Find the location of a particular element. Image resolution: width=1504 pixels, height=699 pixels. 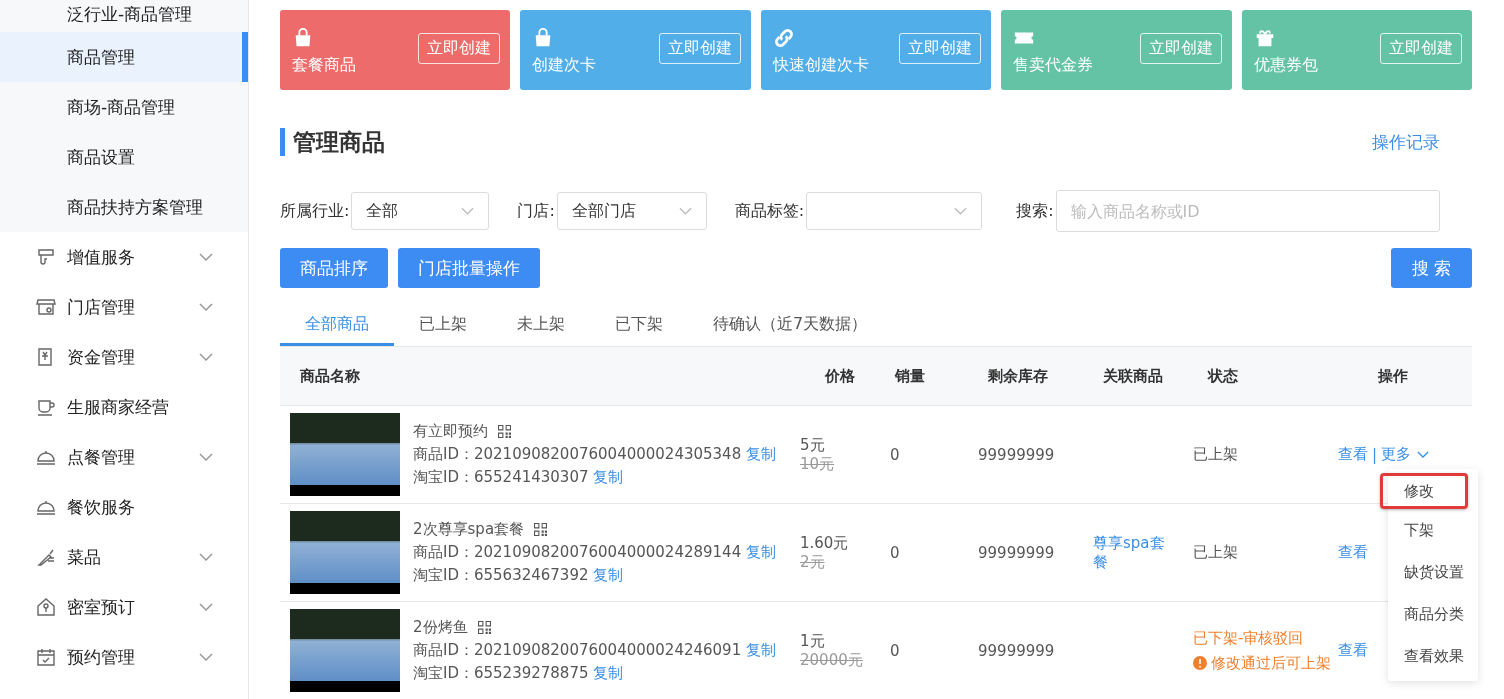

related-product-link: 尊享spa套餐 is located at coordinates (1133, 552).